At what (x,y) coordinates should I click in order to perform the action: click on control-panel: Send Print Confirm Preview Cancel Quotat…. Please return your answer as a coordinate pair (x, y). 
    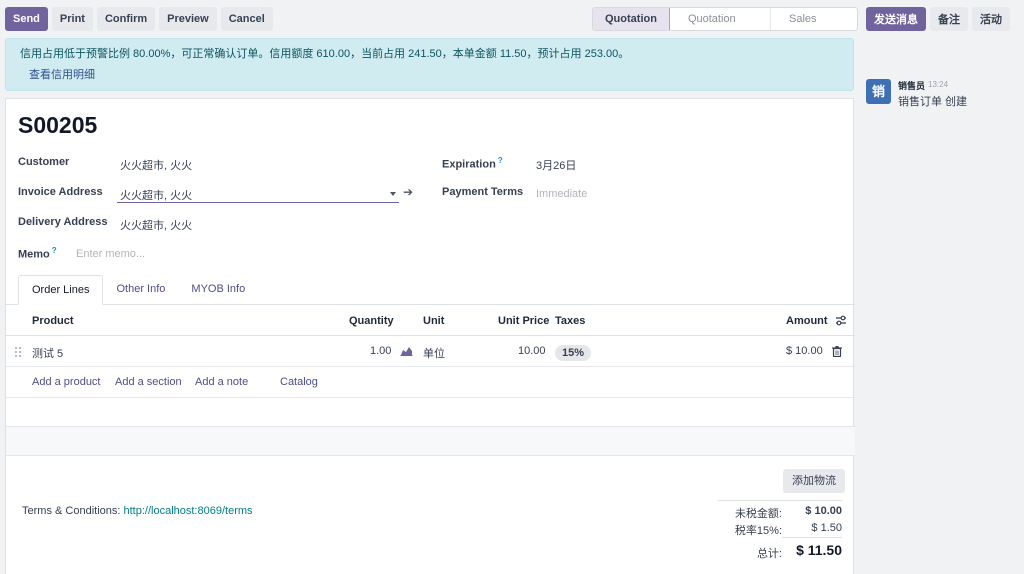
    Looking at the image, I should click on (429, 19).